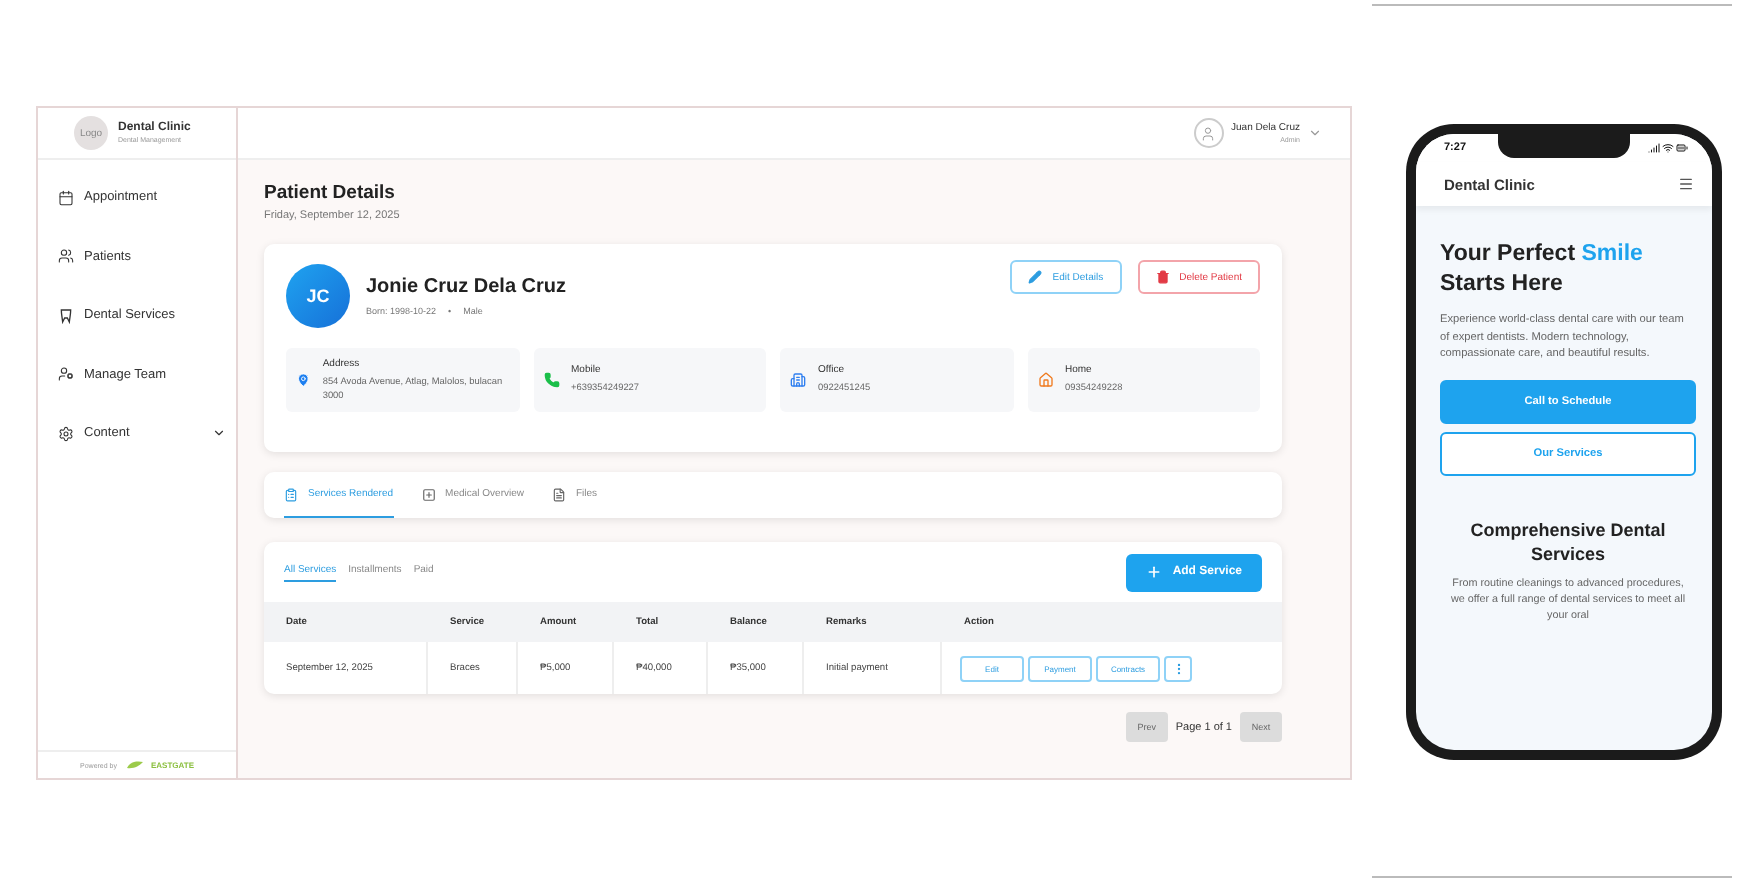  I want to click on trash-icon, so click(1162, 277).